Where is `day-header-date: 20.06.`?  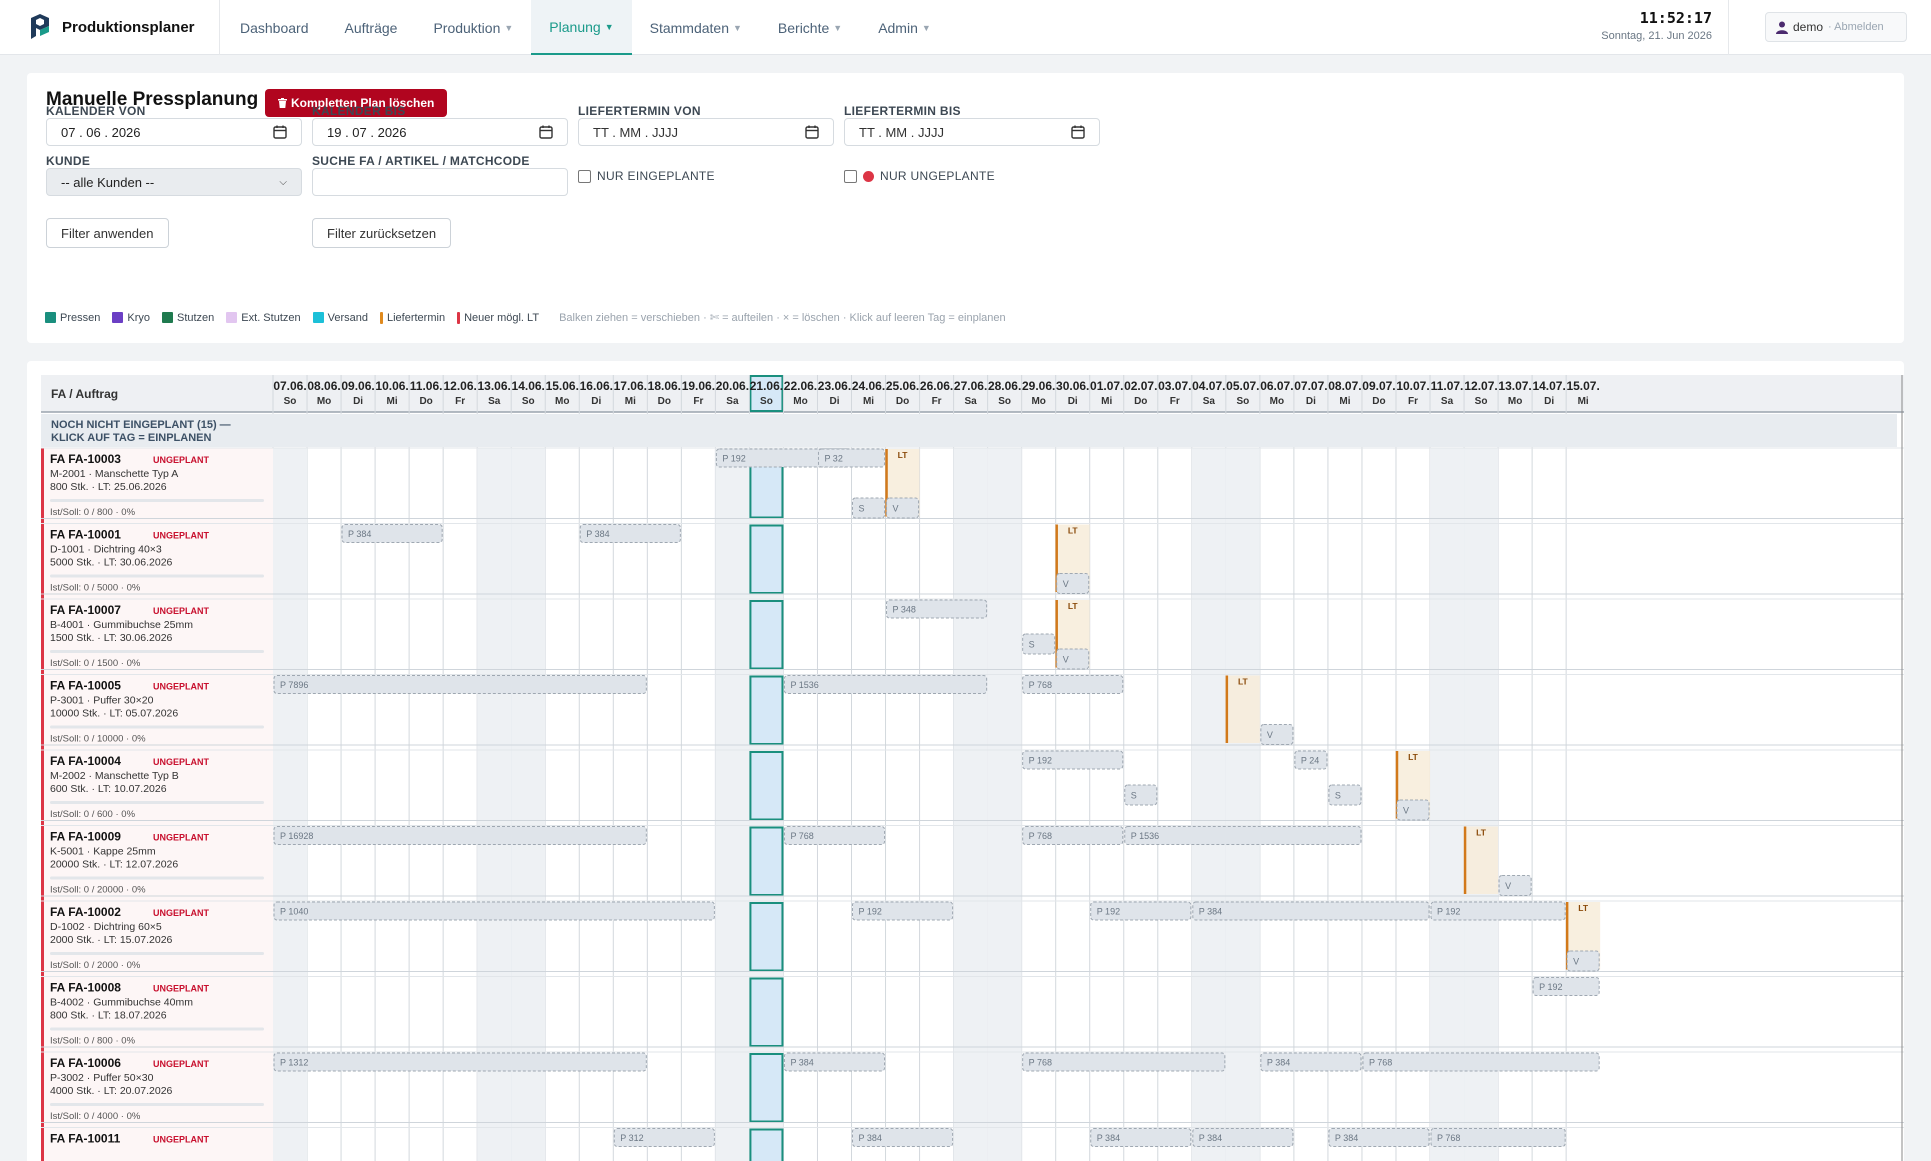
day-header-date: 20.06. is located at coordinates (732, 386).